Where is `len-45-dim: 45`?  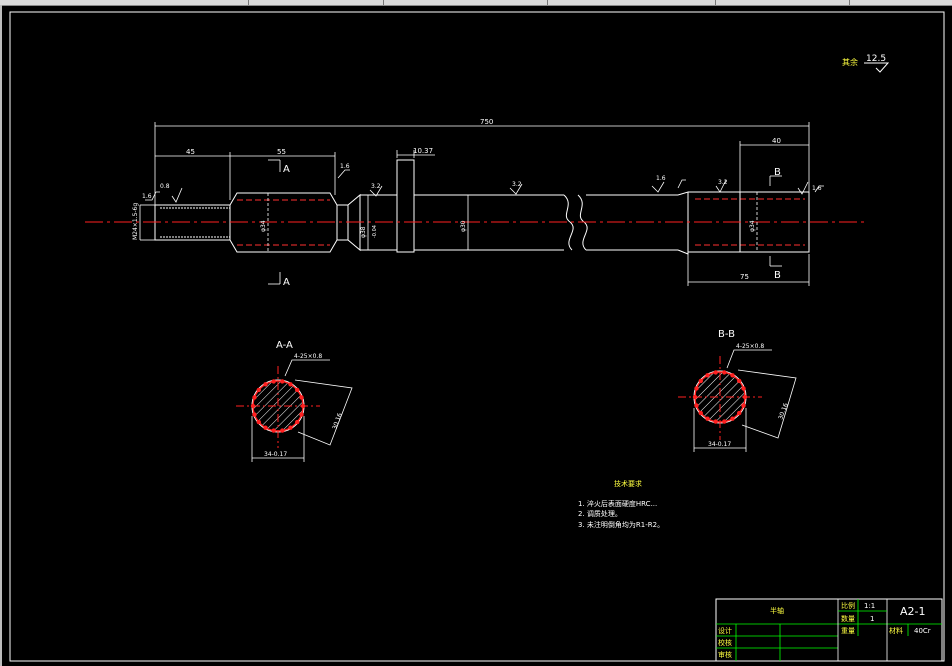
len-45-dim: 45 is located at coordinates (190, 152).